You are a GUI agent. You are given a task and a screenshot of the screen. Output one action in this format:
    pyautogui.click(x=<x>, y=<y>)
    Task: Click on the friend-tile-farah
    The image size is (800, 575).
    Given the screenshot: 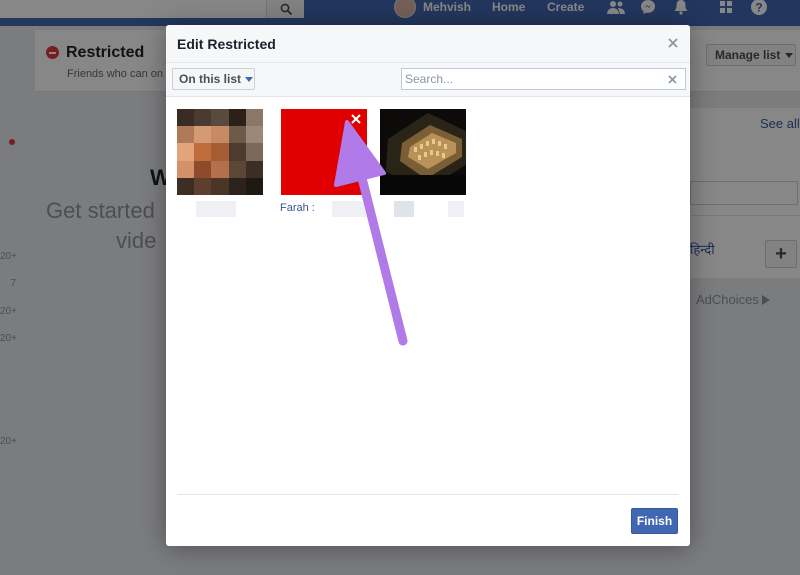 What is the action you would take?
    pyautogui.click(x=324, y=152)
    